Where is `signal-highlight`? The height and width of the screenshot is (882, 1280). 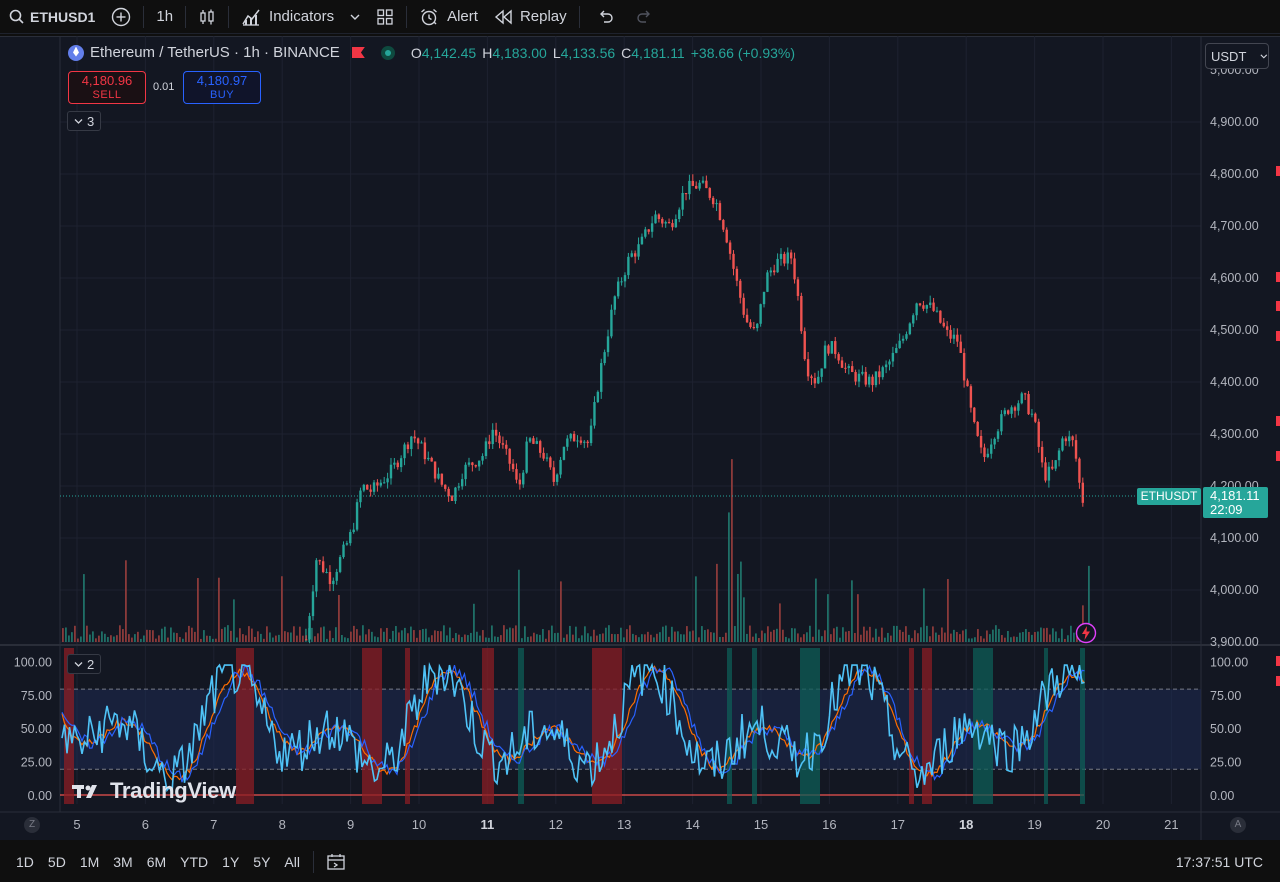 signal-highlight is located at coordinates (810, 726).